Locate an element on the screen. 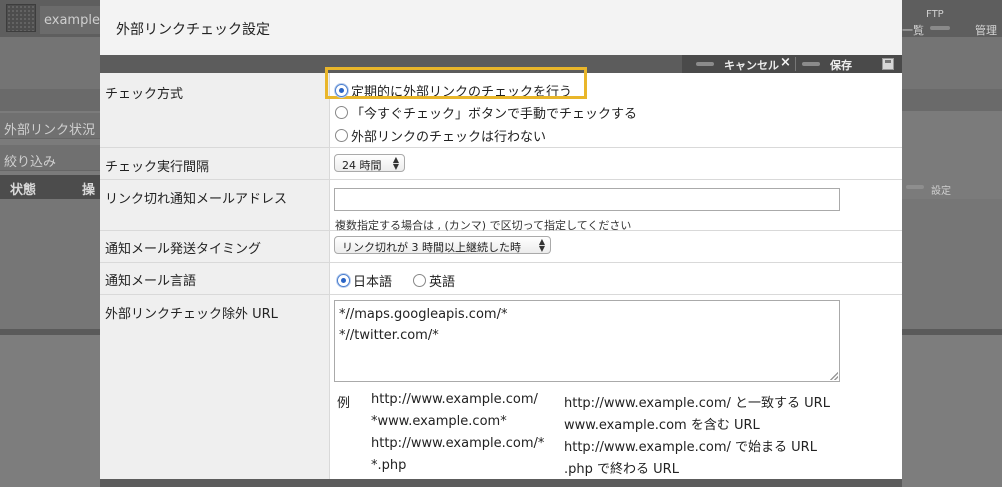  example-pattern: http://www.example.com/* is located at coordinates (458, 443).